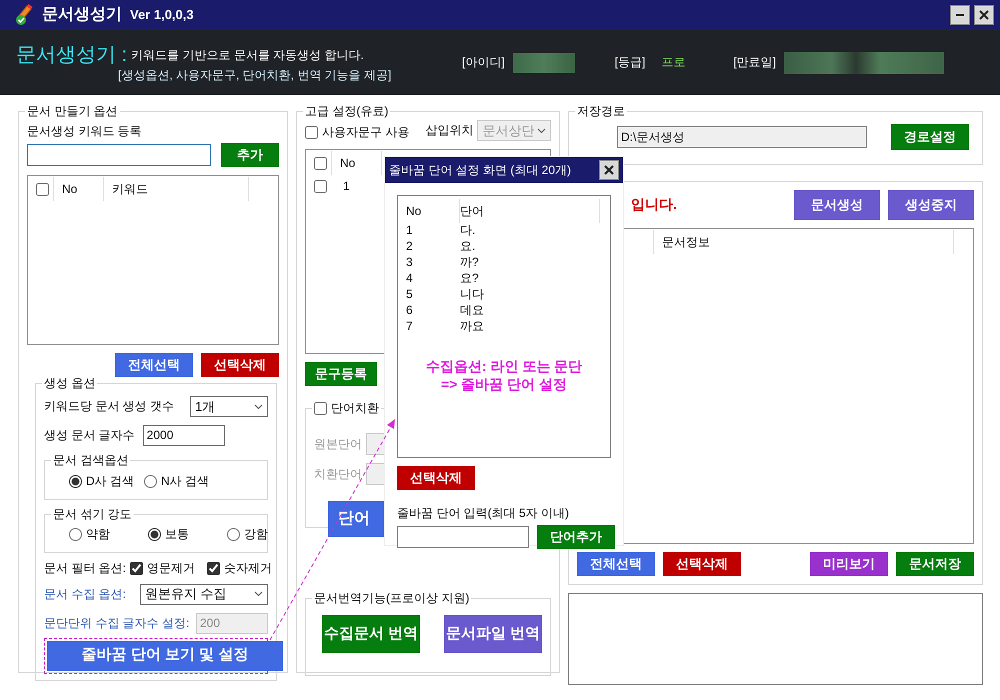 The image size is (1000, 700). I want to click on column-header: 단어, so click(472, 211).